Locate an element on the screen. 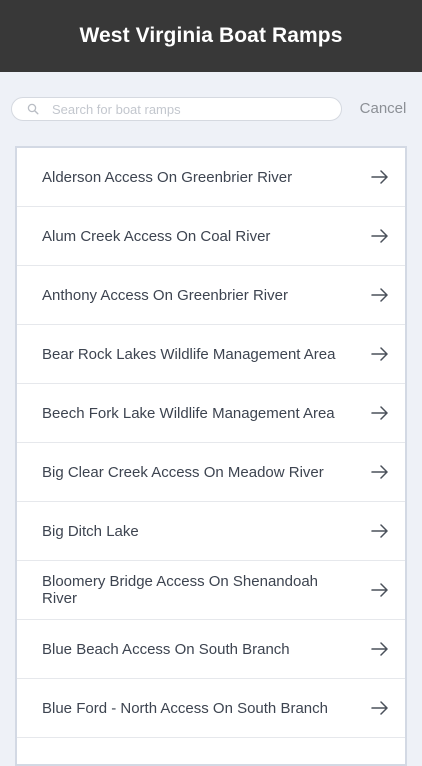 The width and height of the screenshot is (422, 766). list-item: Big Clear Creek Access On Meadow River is located at coordinates (211, 472).